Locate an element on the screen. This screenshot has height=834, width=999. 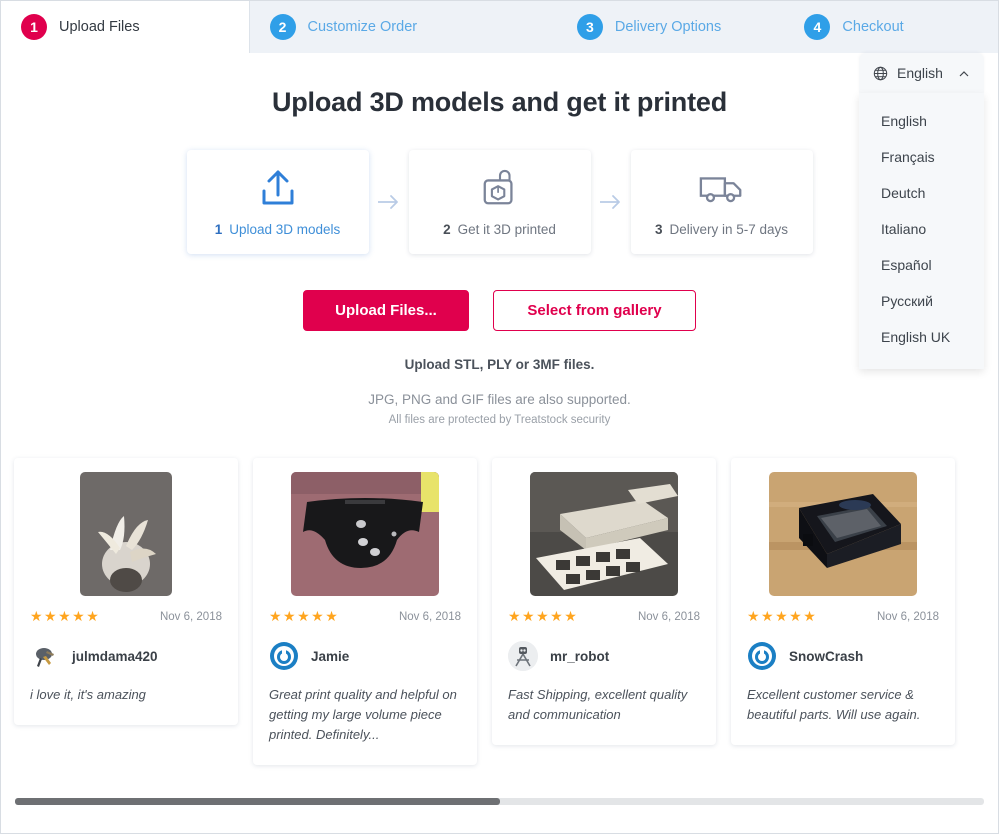
review-user: SnowCrash is located at coordinates (843, 656).